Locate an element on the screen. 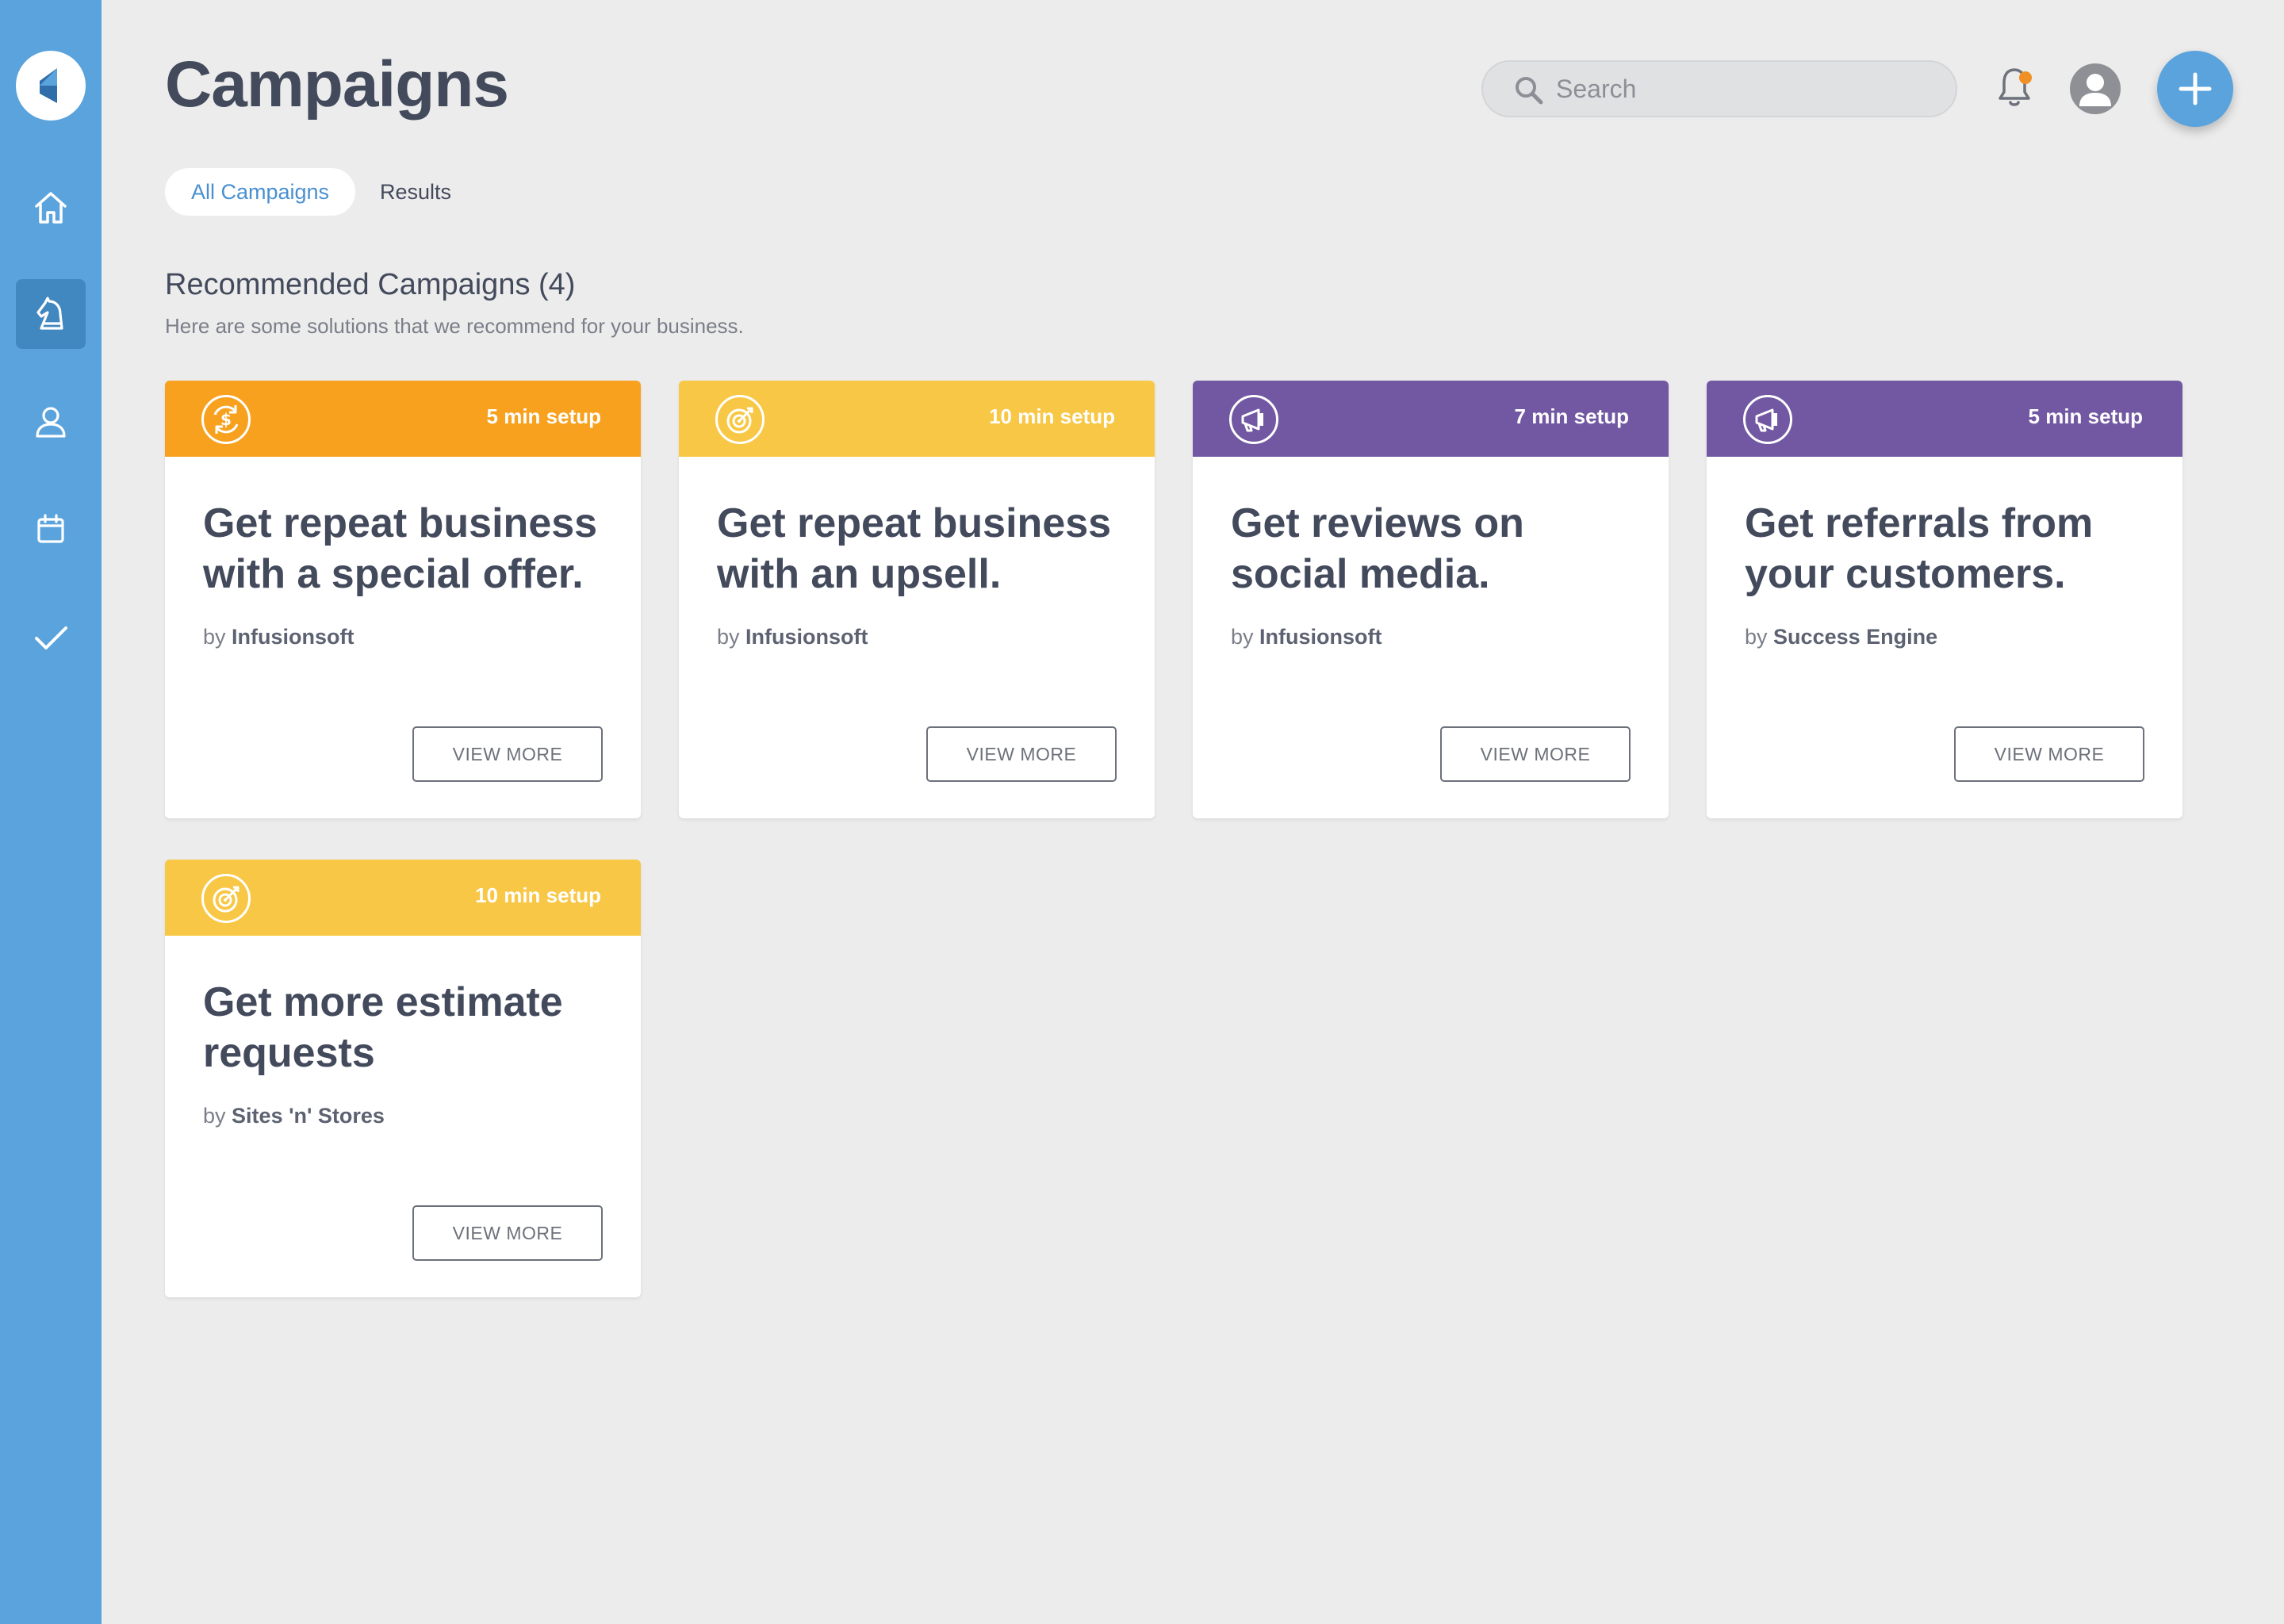 This screenshot has height=1624, width=2284. card-setup-time: 7 min setup is located at coordinates (1571, 416).